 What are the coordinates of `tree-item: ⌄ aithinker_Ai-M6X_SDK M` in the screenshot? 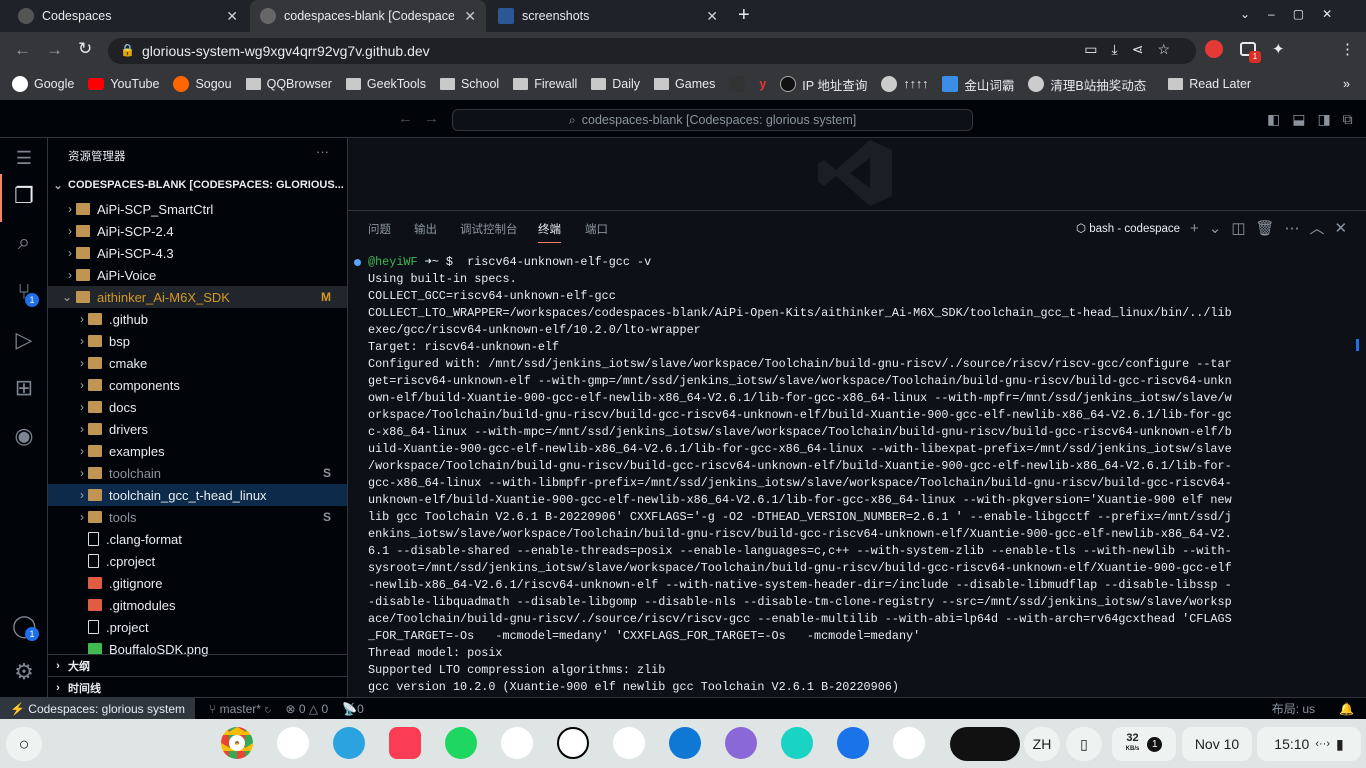 It's located at (197, 297).